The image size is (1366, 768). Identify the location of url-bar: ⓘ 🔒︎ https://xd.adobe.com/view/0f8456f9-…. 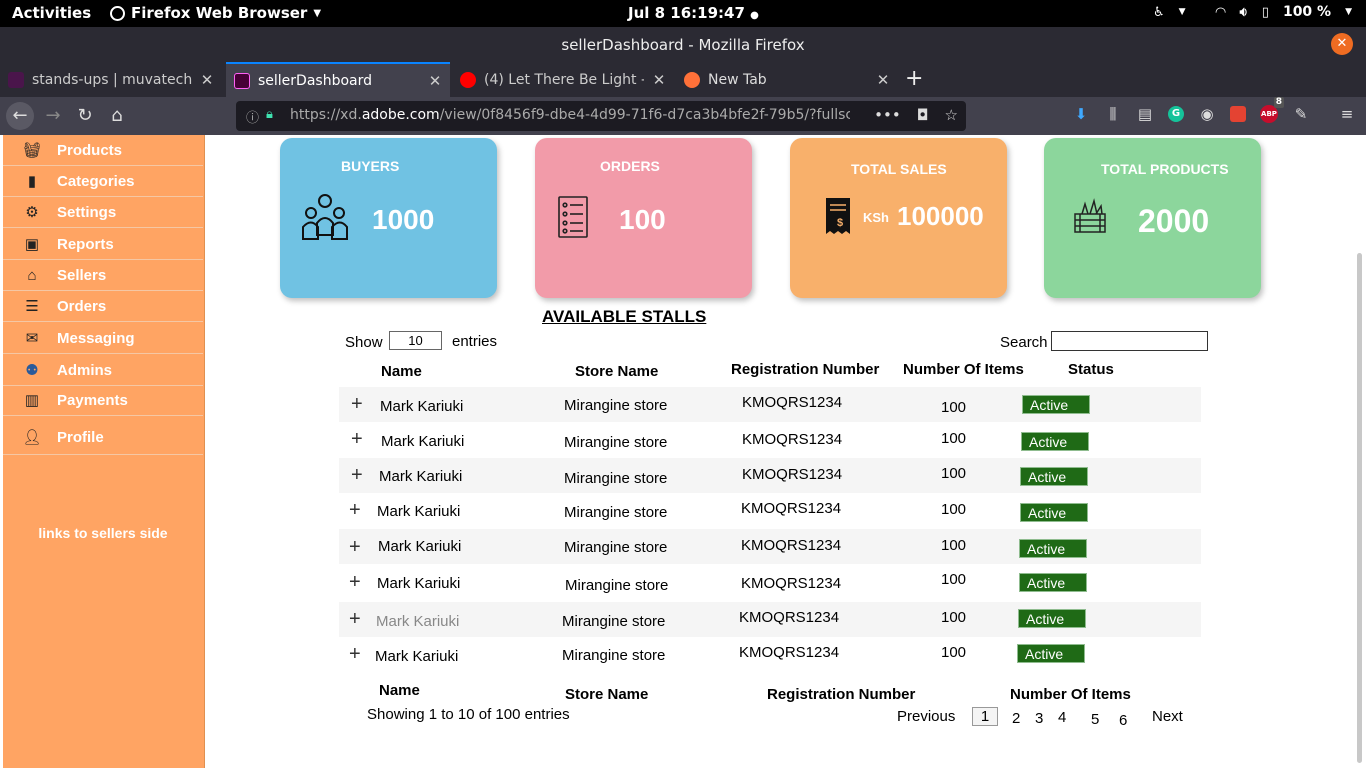
(601, 116).